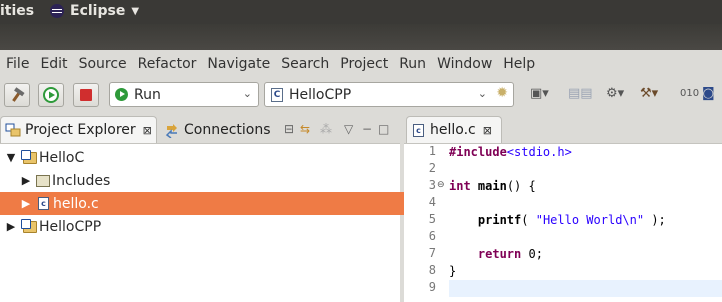 This screenshot has height=302, width=722. I want to click on caret-down-icon: ▼, so click(135, 11).